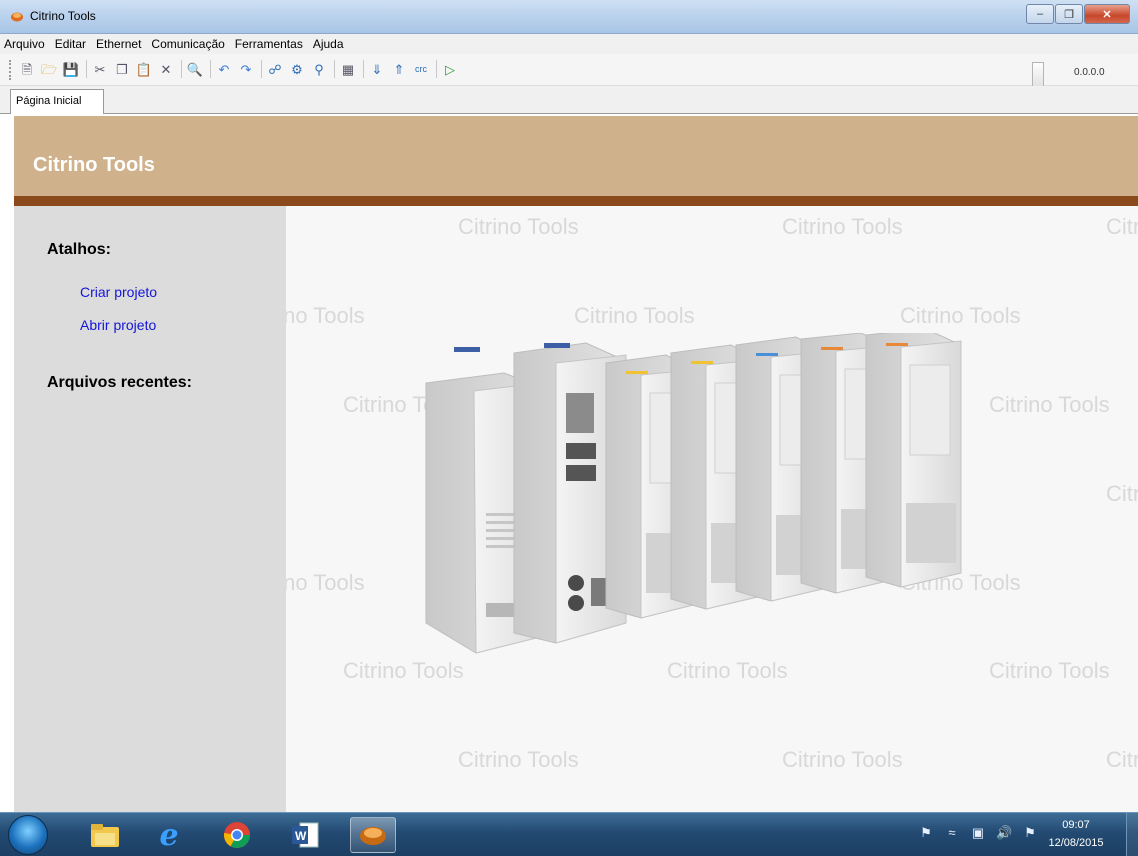 This screenshot has width=1138, height=856. What do you see at coordinates (569, 17) in the screenshot?
I see `title-bar: Citrino Tools – ❐ ✕` at bounding box center [569, 17].